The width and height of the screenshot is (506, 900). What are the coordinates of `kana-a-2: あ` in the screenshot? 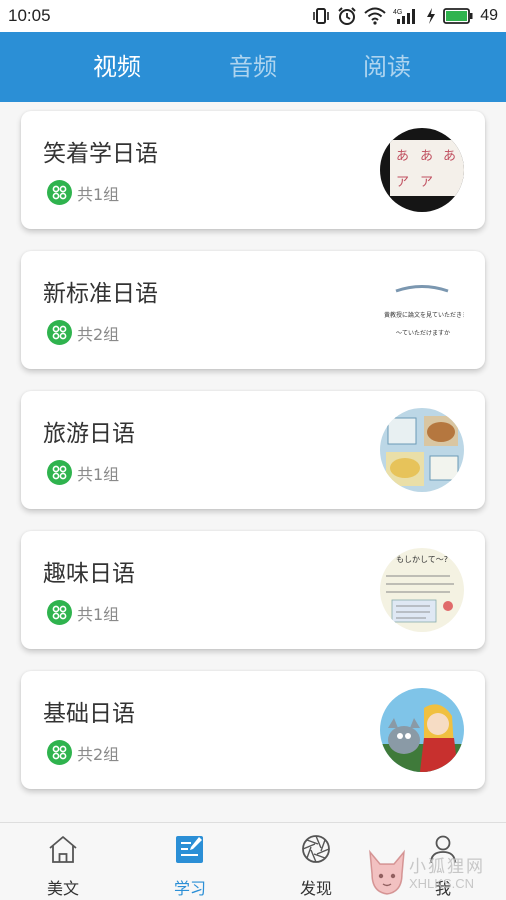 It's located at (426, 156).